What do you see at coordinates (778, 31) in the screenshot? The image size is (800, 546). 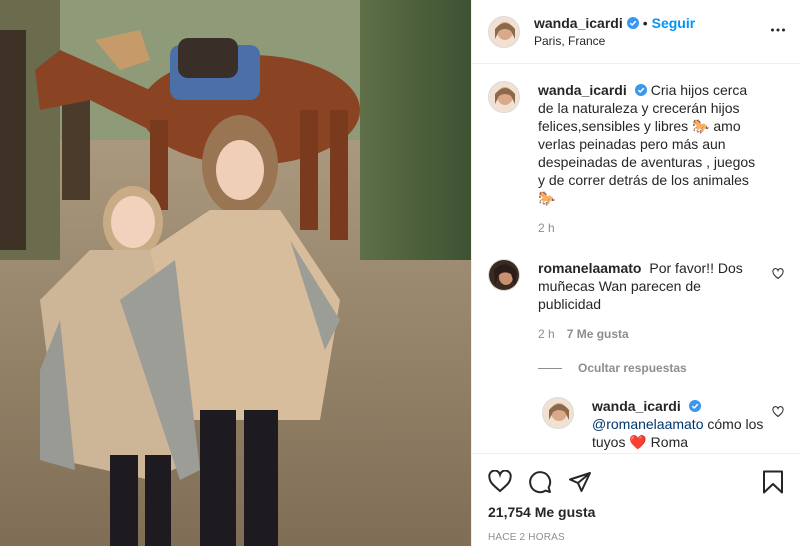 I see `more-options-icon` at bounding box center [778, 31].